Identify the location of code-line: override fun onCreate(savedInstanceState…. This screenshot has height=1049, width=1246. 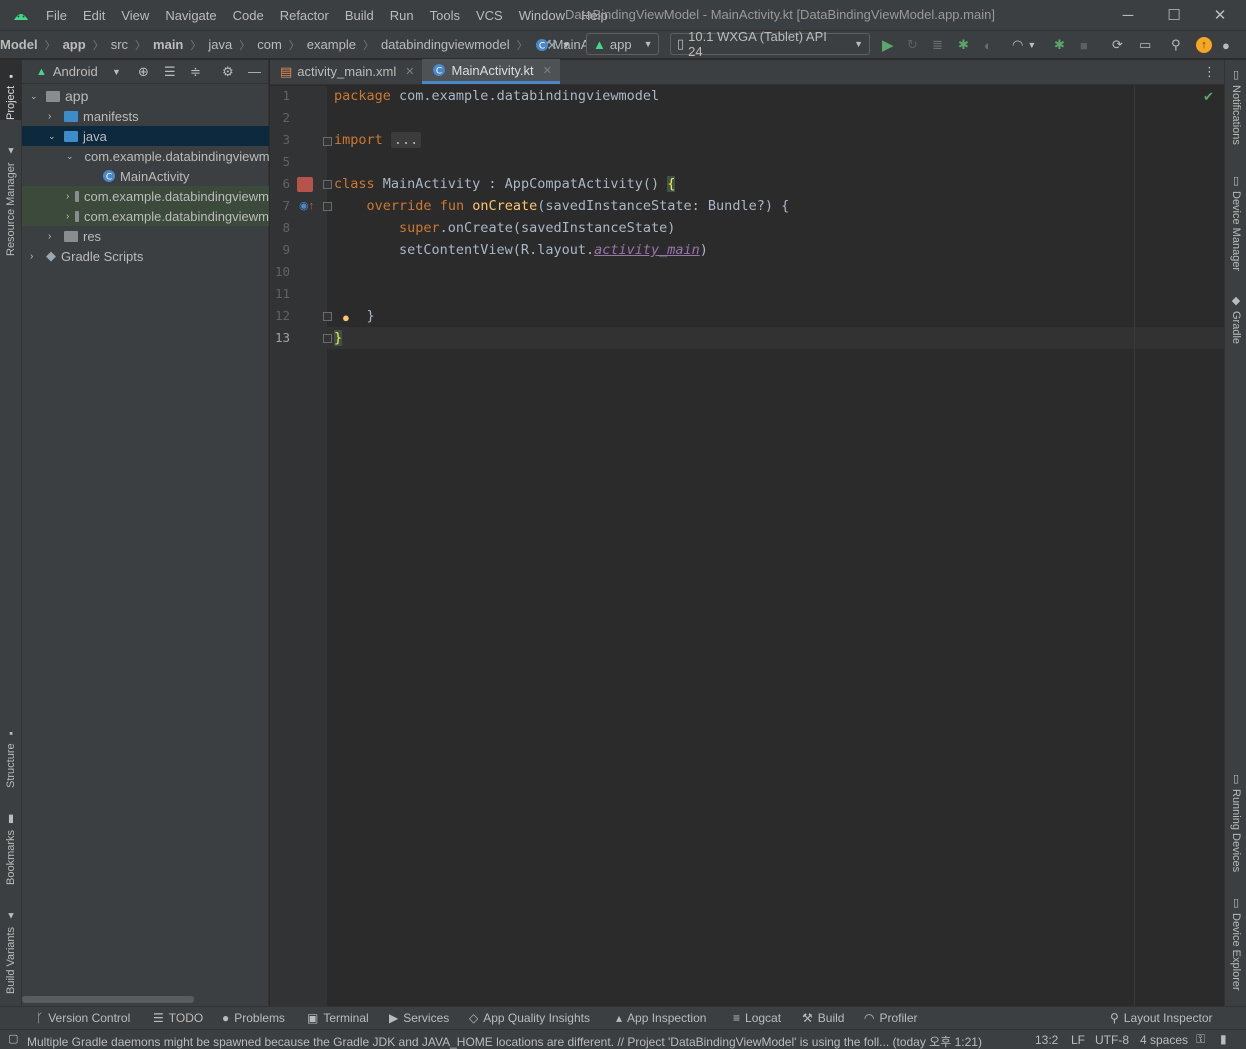
(562, 206).